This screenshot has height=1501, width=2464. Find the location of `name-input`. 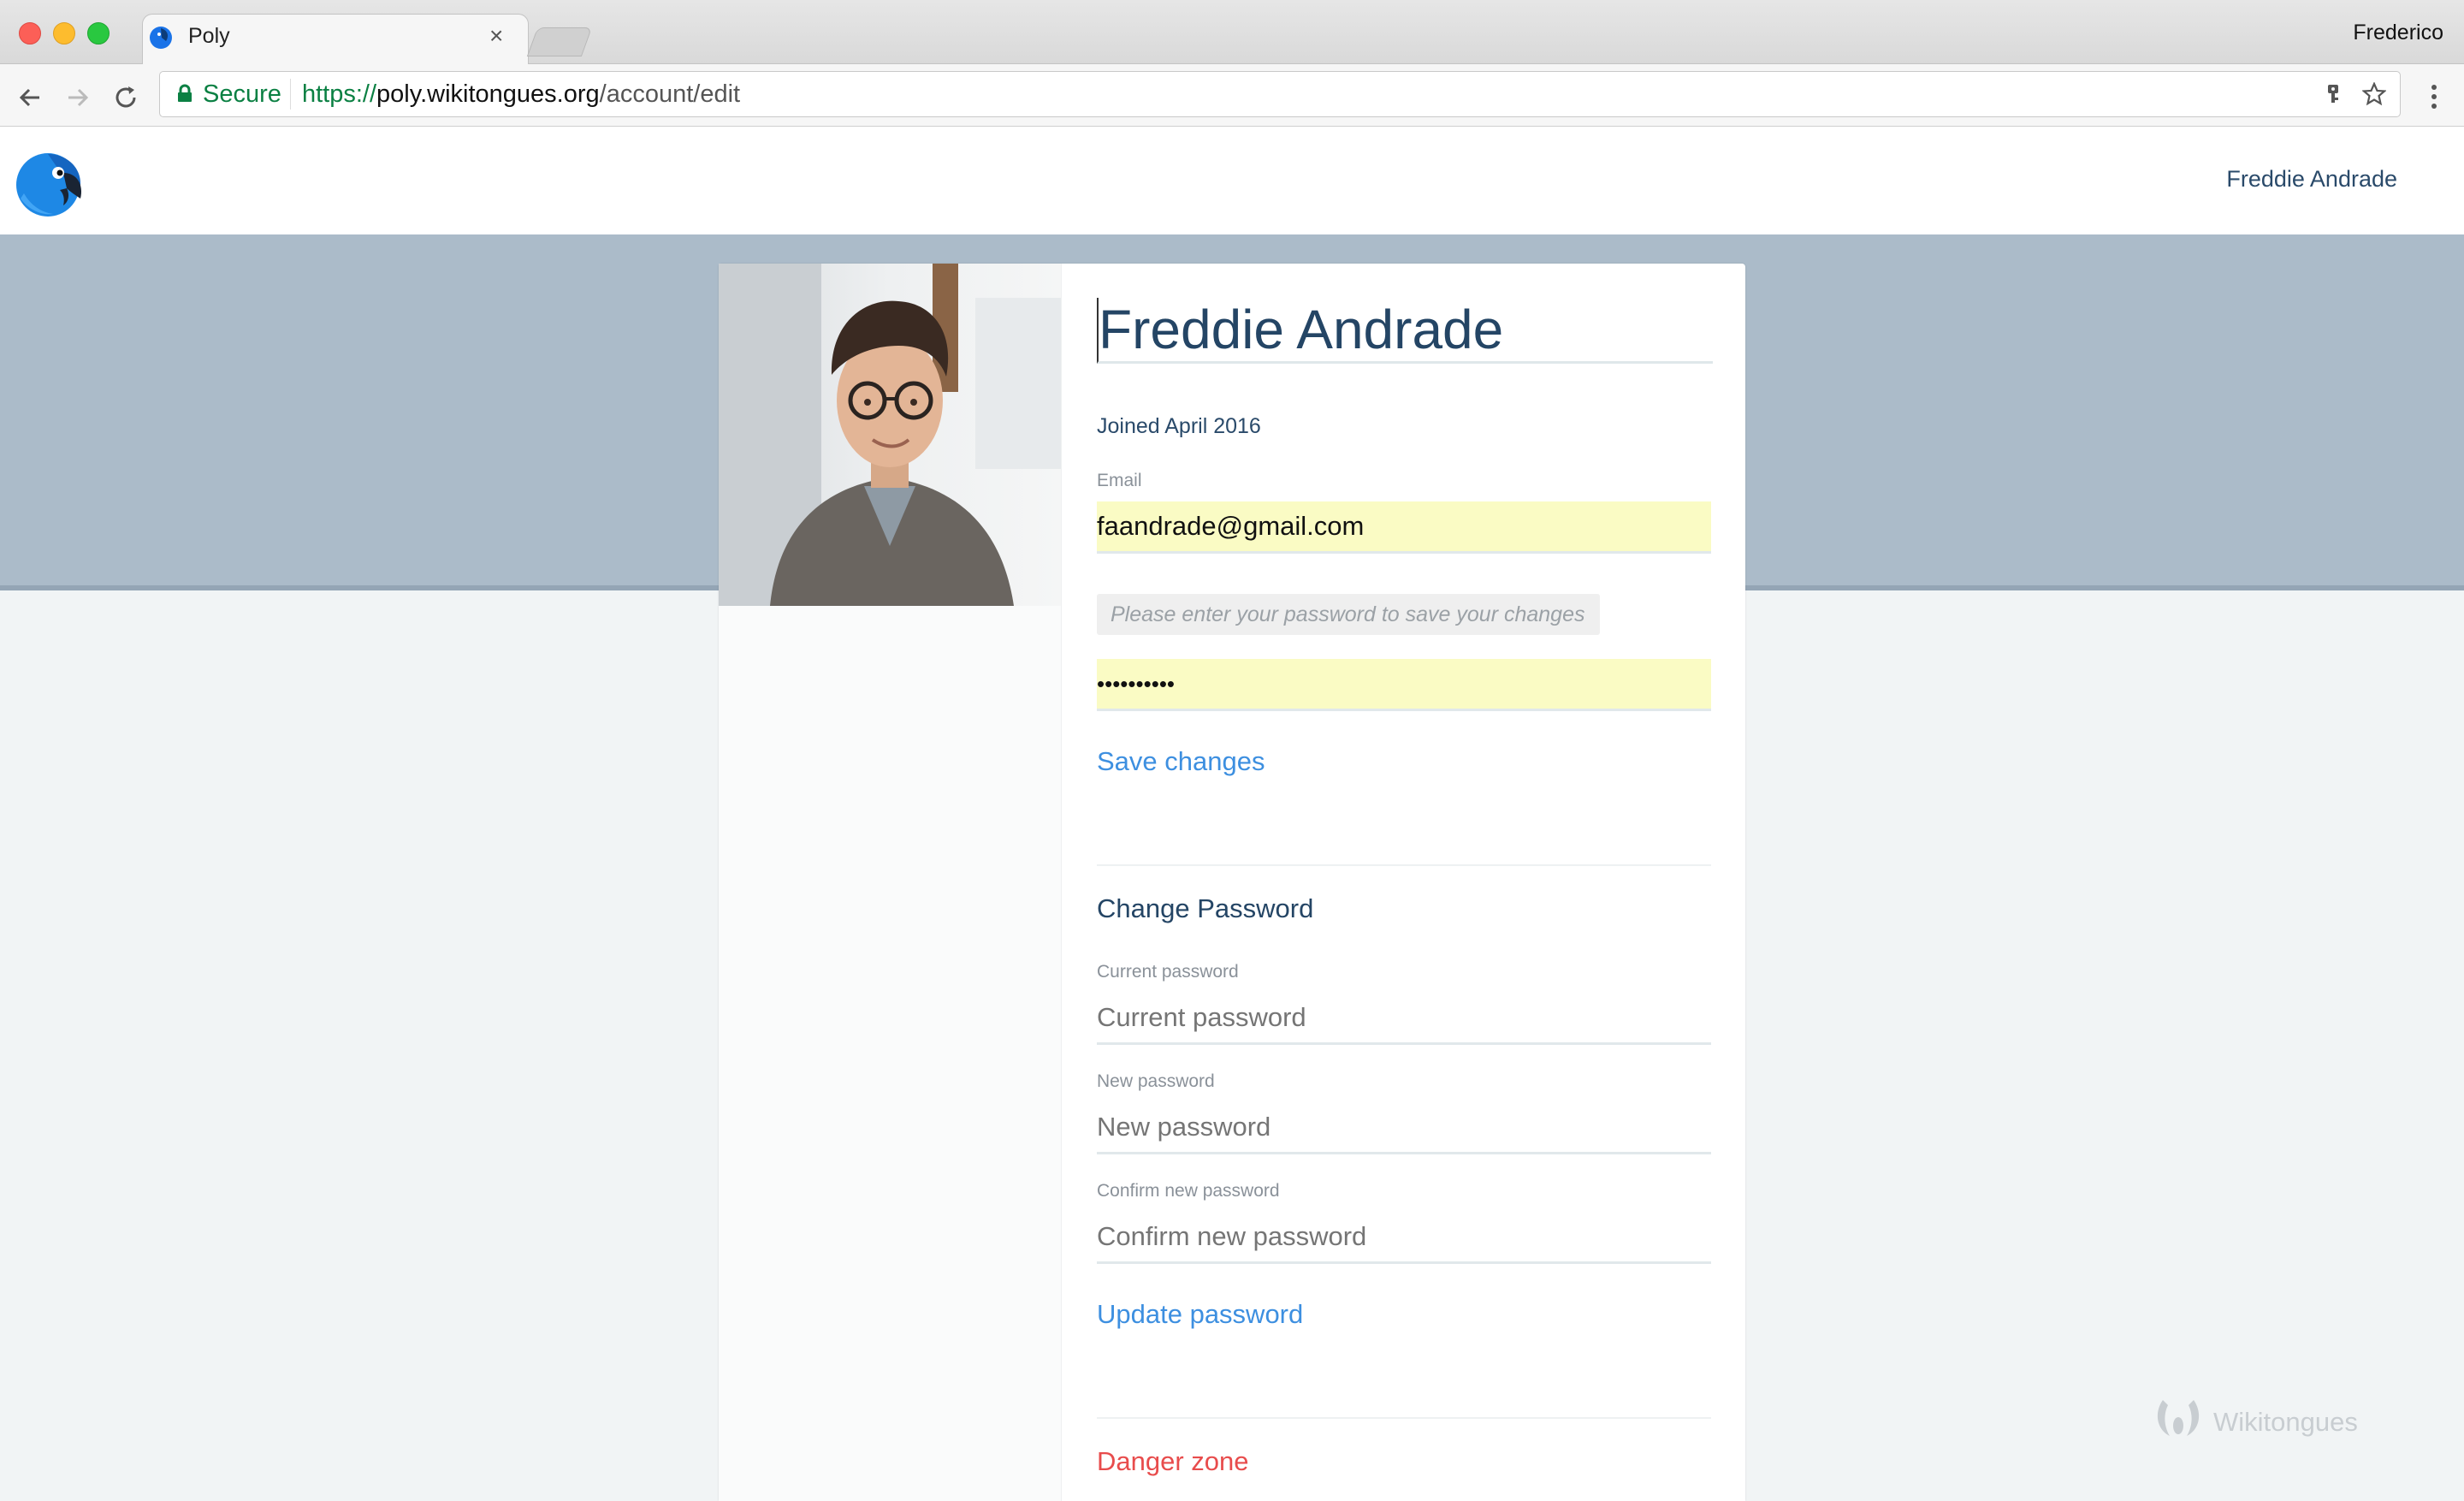

name-input is located at coordinates (1405, 331).